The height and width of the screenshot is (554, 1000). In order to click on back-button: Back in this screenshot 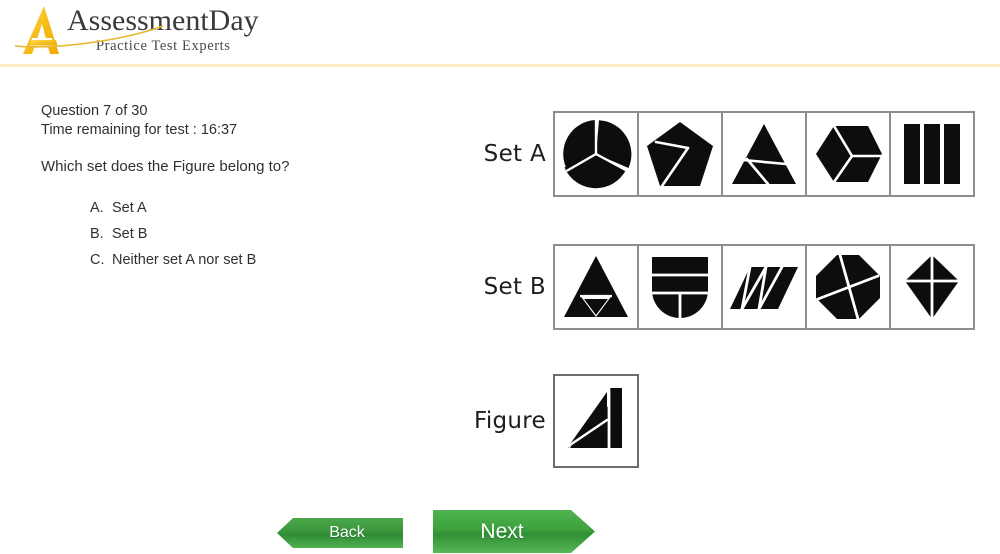, I will do `click(340, 533)`.